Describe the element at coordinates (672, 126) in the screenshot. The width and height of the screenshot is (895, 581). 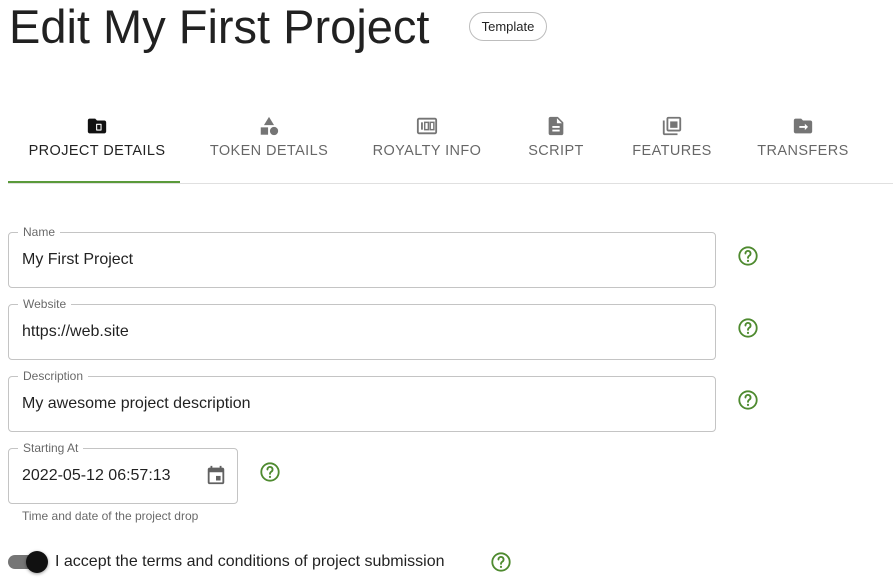
I see `library-icon` at that location.